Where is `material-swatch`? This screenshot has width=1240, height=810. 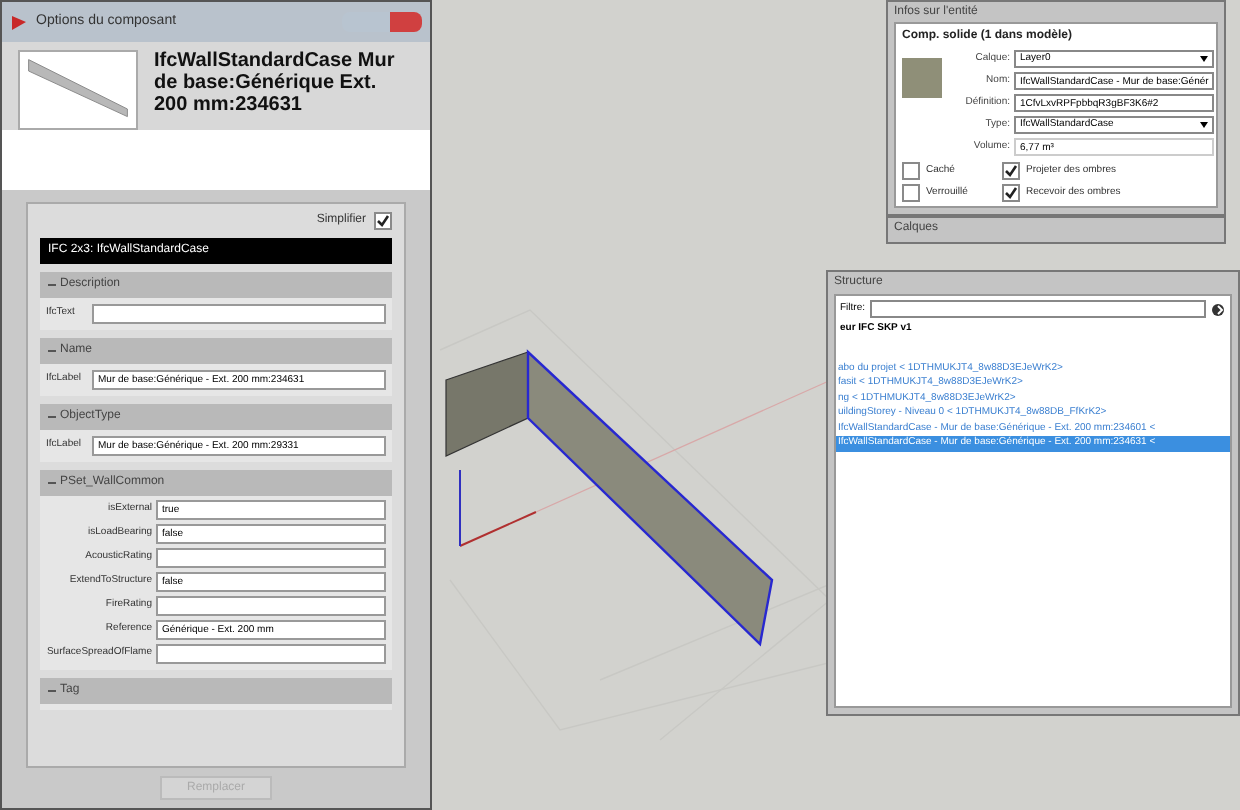 material-swatch is located at coordinates (922, 78).